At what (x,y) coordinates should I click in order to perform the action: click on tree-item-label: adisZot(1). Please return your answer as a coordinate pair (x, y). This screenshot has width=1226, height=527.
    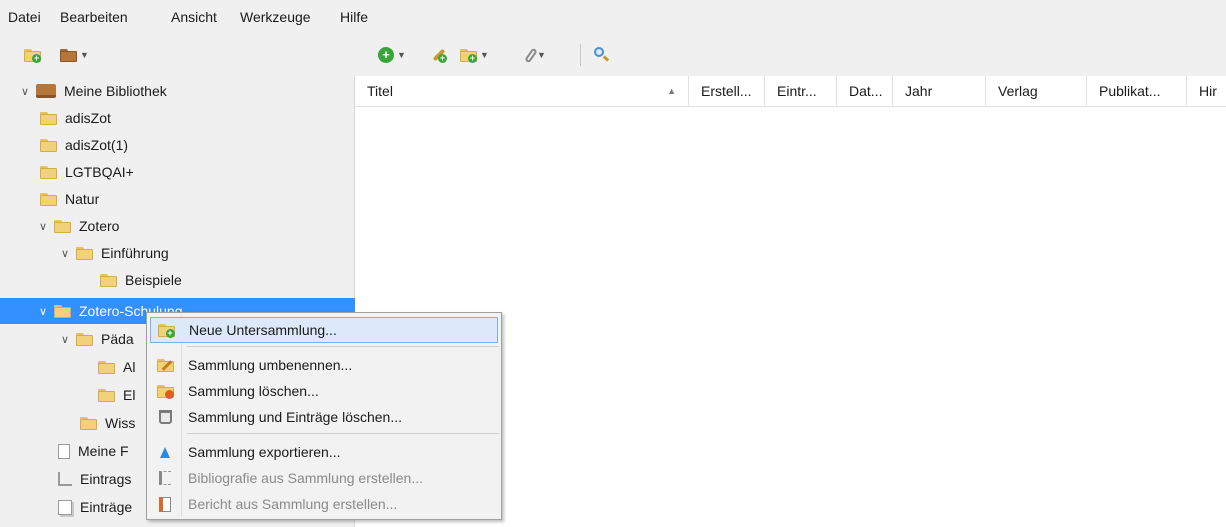
    Looking at the image, I should click on (97, 145).